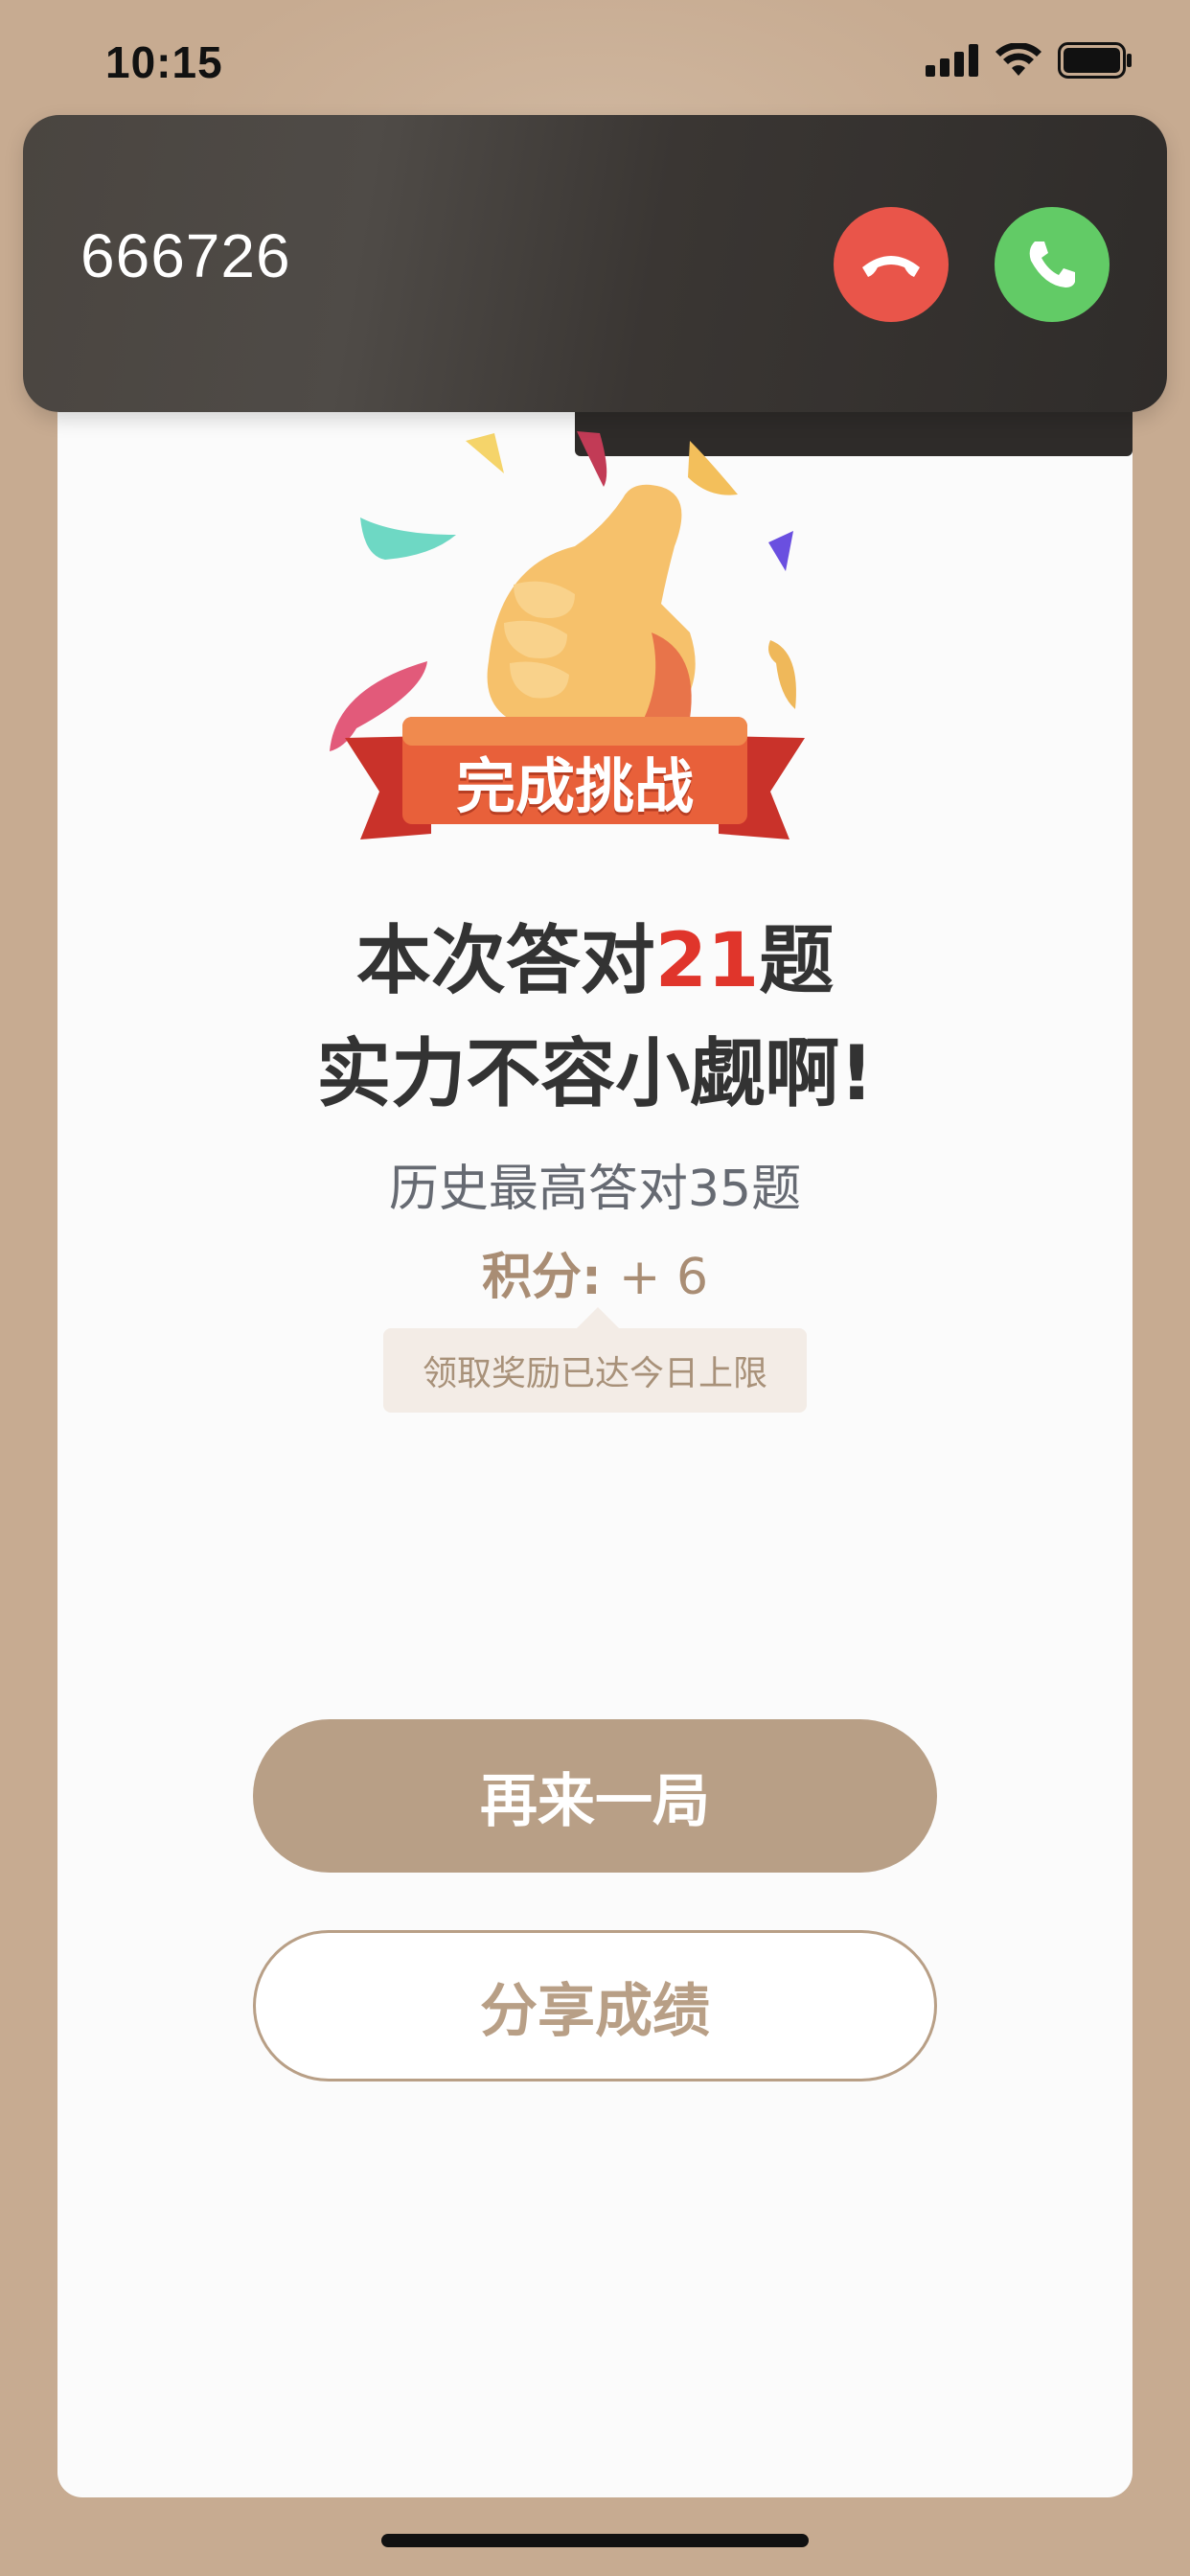 The height and width of the screenshot is (2576, 1190). I want to click on home-indicator, so click(595, 2540).